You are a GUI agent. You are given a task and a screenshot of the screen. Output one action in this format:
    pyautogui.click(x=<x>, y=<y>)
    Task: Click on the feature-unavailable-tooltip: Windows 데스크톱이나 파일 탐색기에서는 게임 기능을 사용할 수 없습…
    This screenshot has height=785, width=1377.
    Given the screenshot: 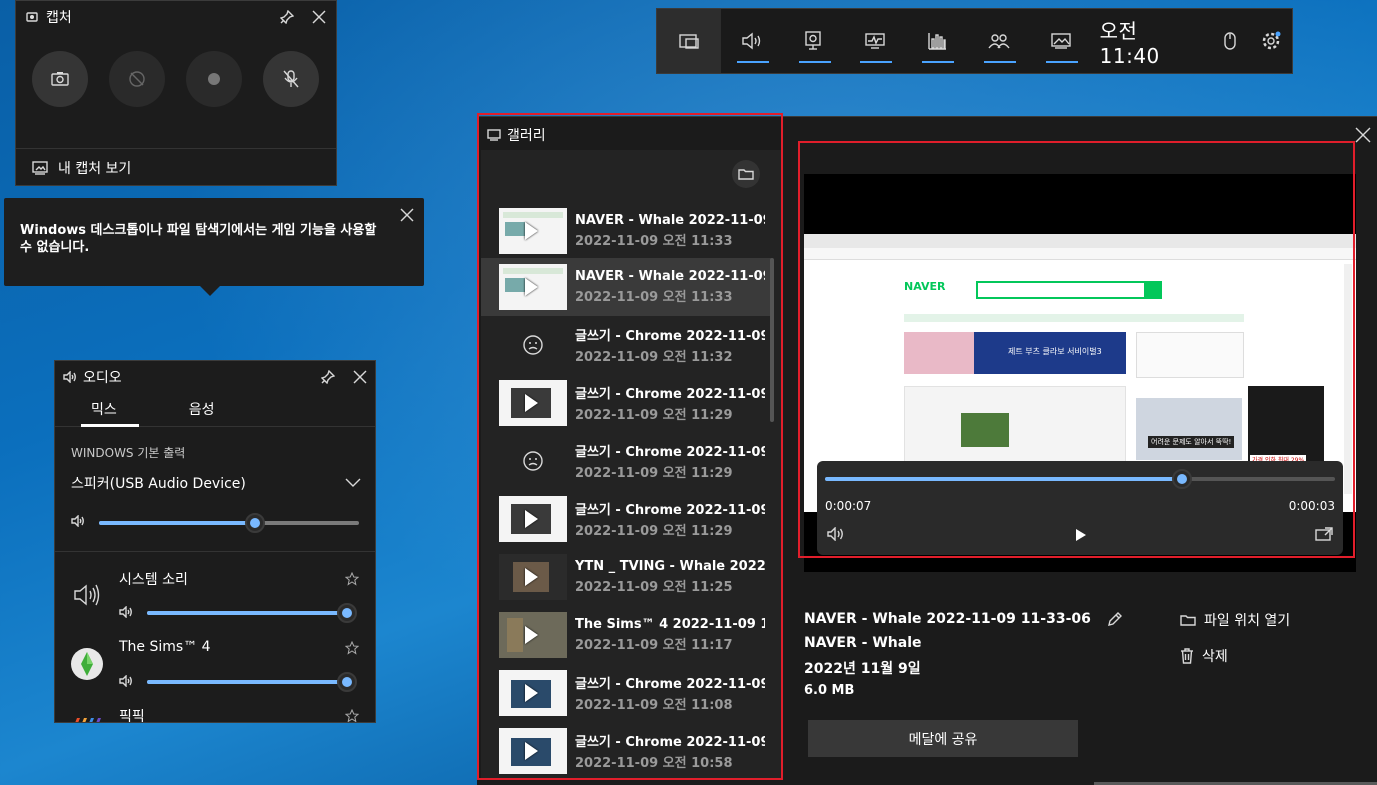 What is the action you would take?
    pyautogui.click(x=214, y=247)
    